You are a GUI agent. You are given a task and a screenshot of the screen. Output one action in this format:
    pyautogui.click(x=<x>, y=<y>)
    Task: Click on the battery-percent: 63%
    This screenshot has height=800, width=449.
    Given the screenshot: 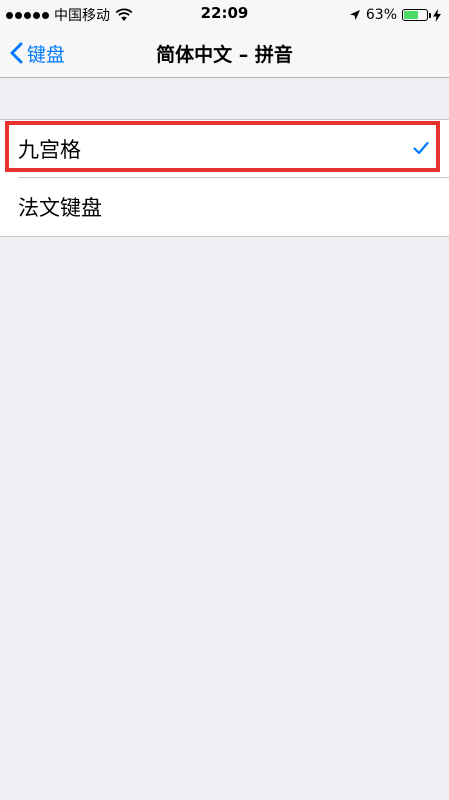 What is the action you would take?
    pyautogui.click(x=381, y=15)
    